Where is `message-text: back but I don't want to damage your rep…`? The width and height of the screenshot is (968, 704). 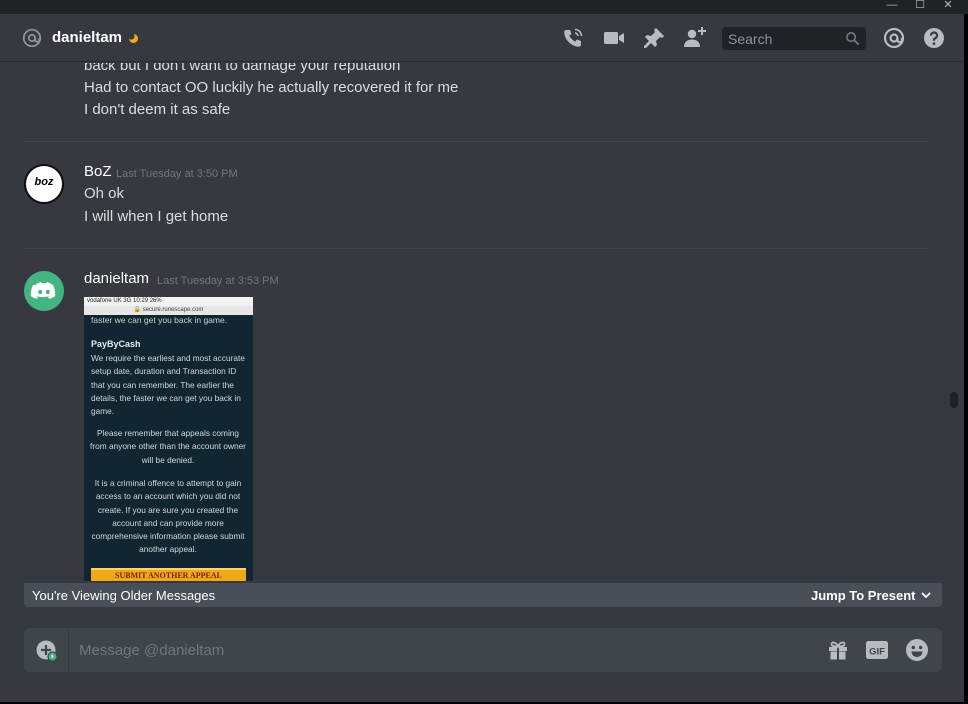 message-text: back but I don't want to damage your rep… is located at coordinates (242, 68).